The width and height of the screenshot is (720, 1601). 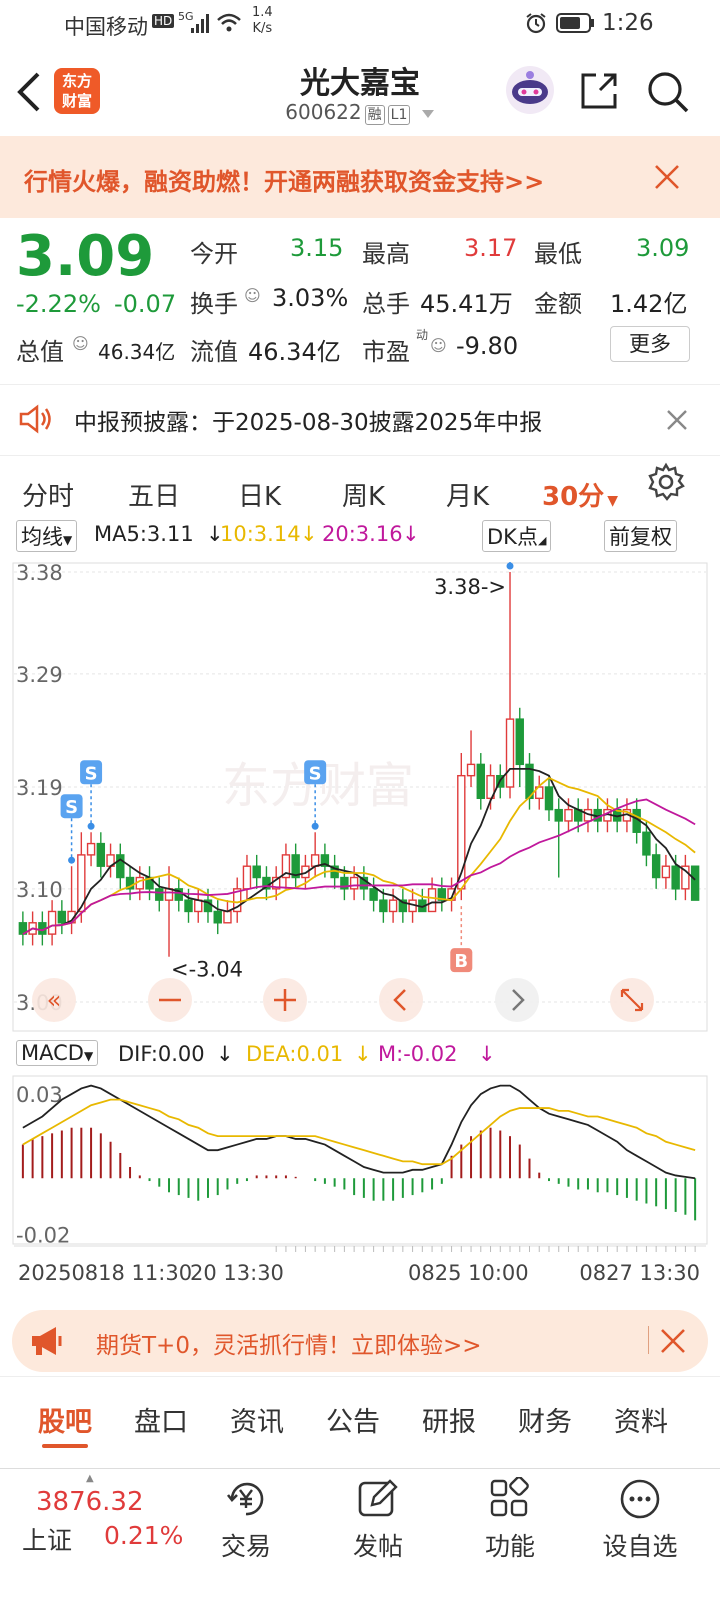 I want to click on index-ticker: ▲ 3876.32 上证 0.21%, so click(x=100, y=1535).